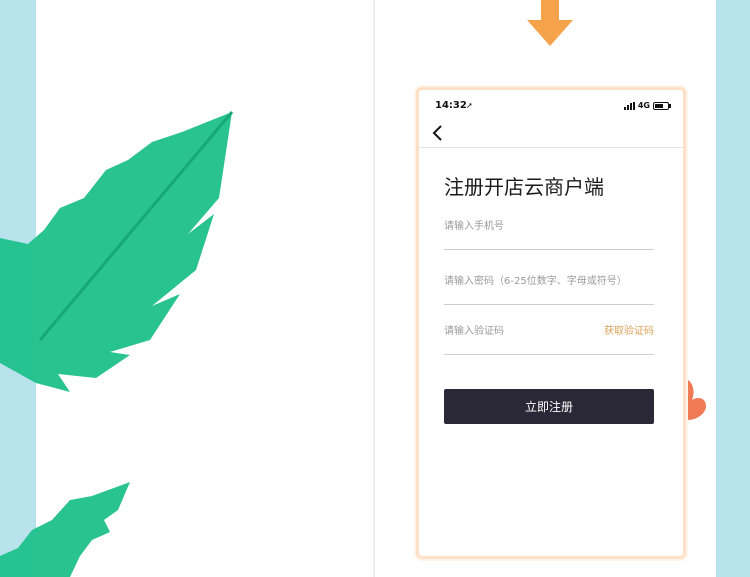 This screenshot has width=750, height=577. What do you see at coordinates (549, 406) in the screenshot?
I see `register-button: 立即注册` at bounding box center [549, 406].